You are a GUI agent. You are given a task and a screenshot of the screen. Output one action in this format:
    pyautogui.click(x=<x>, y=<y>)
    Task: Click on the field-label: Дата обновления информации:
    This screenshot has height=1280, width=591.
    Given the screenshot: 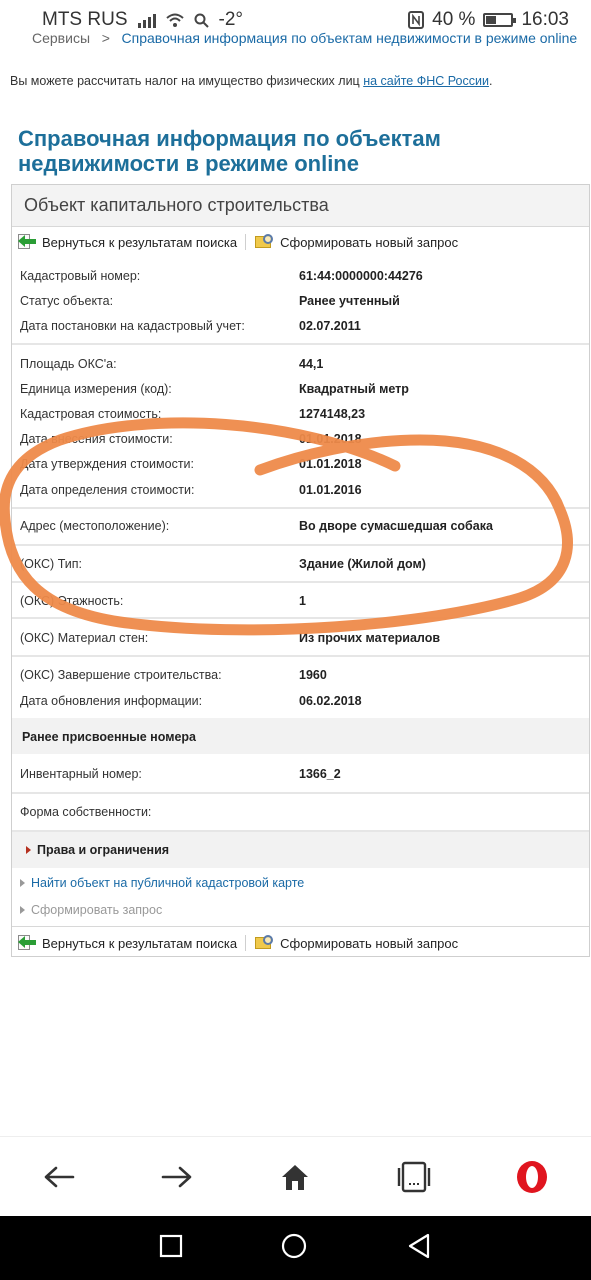 What is the action you would take?
    pyautogui.click(x=111, y=701)
    